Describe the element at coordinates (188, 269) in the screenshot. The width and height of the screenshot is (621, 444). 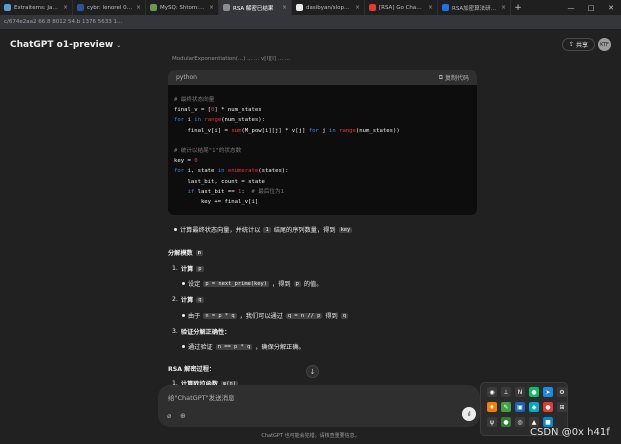
I see `list-item: 1. 计算 p` at that location.